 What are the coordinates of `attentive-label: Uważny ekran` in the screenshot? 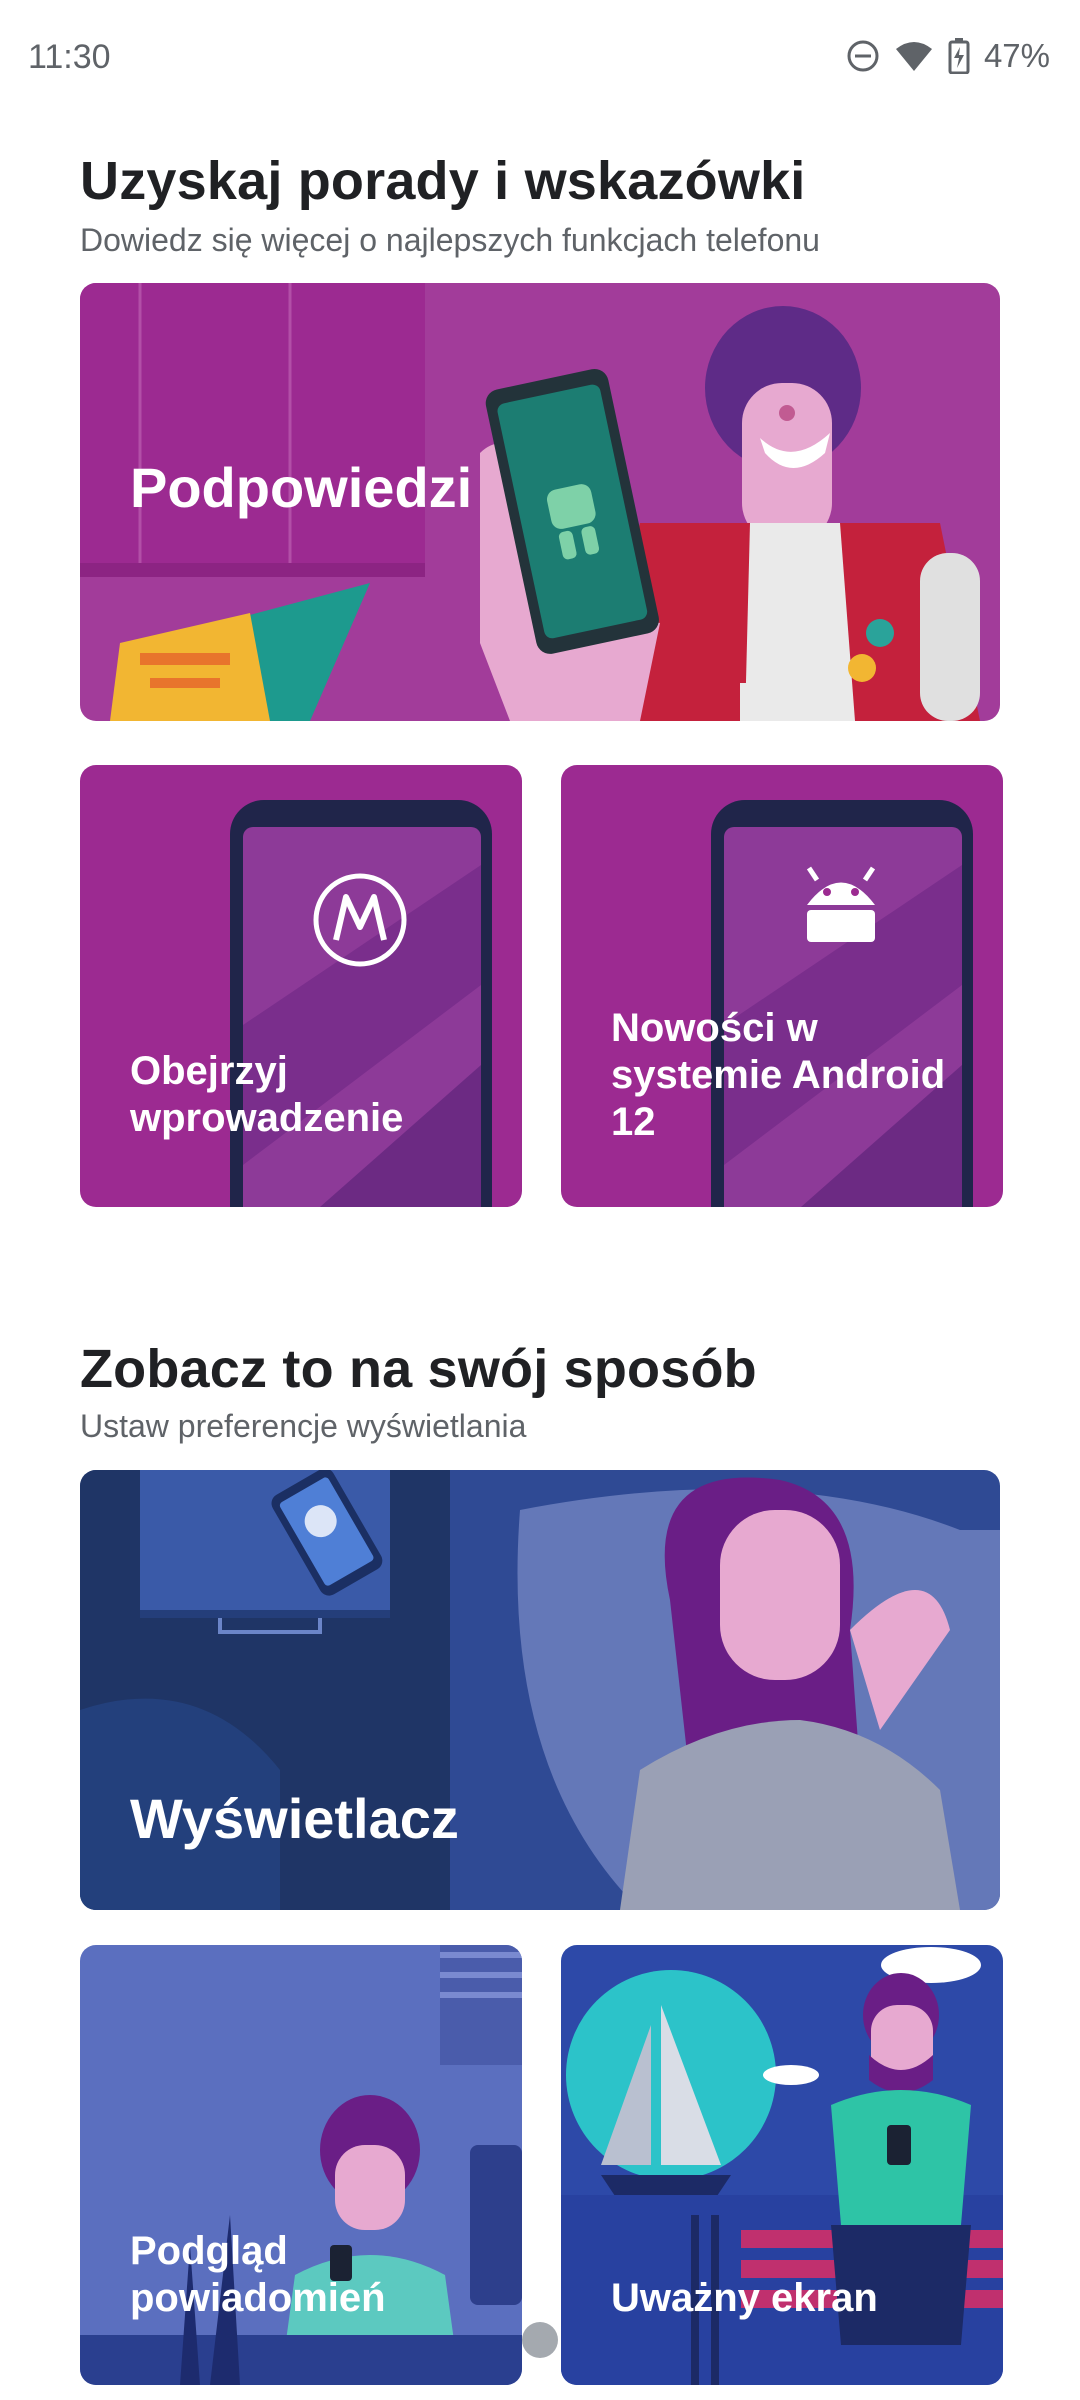 It's located at (744, 2298).